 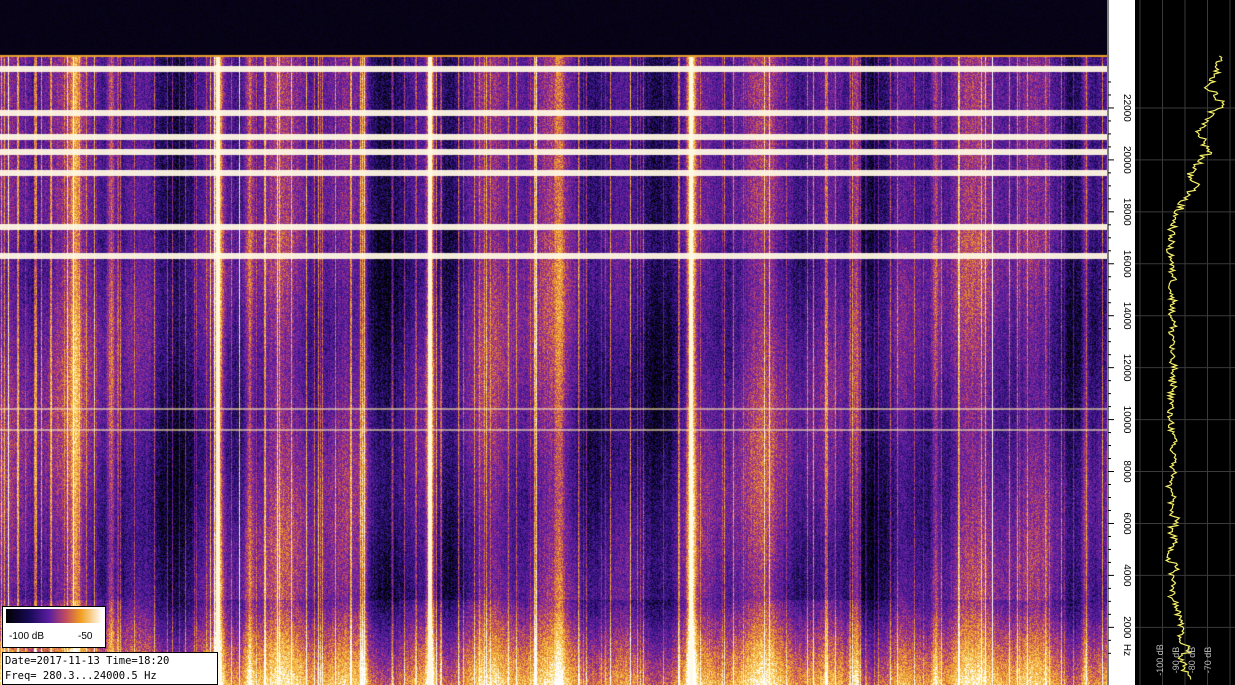 I want to click on spectrum-profile-panel: -100 dB -90 dB -80 dB -70 dB, so click(x=1185, y=342).